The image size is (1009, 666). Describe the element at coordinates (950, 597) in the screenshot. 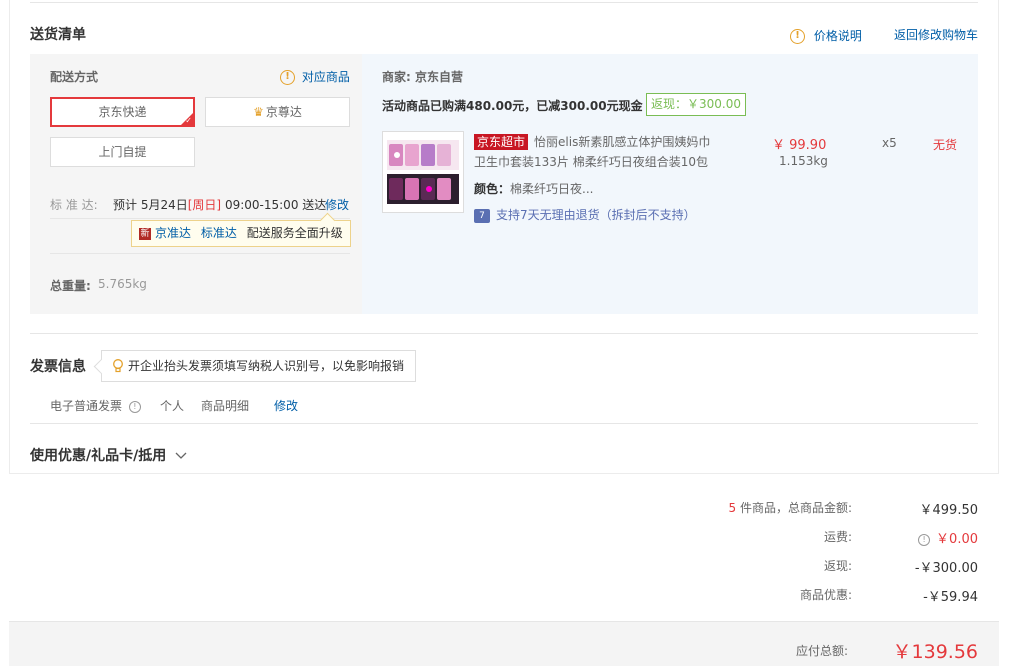

I see `discount-value: -￥59.94` at that location.